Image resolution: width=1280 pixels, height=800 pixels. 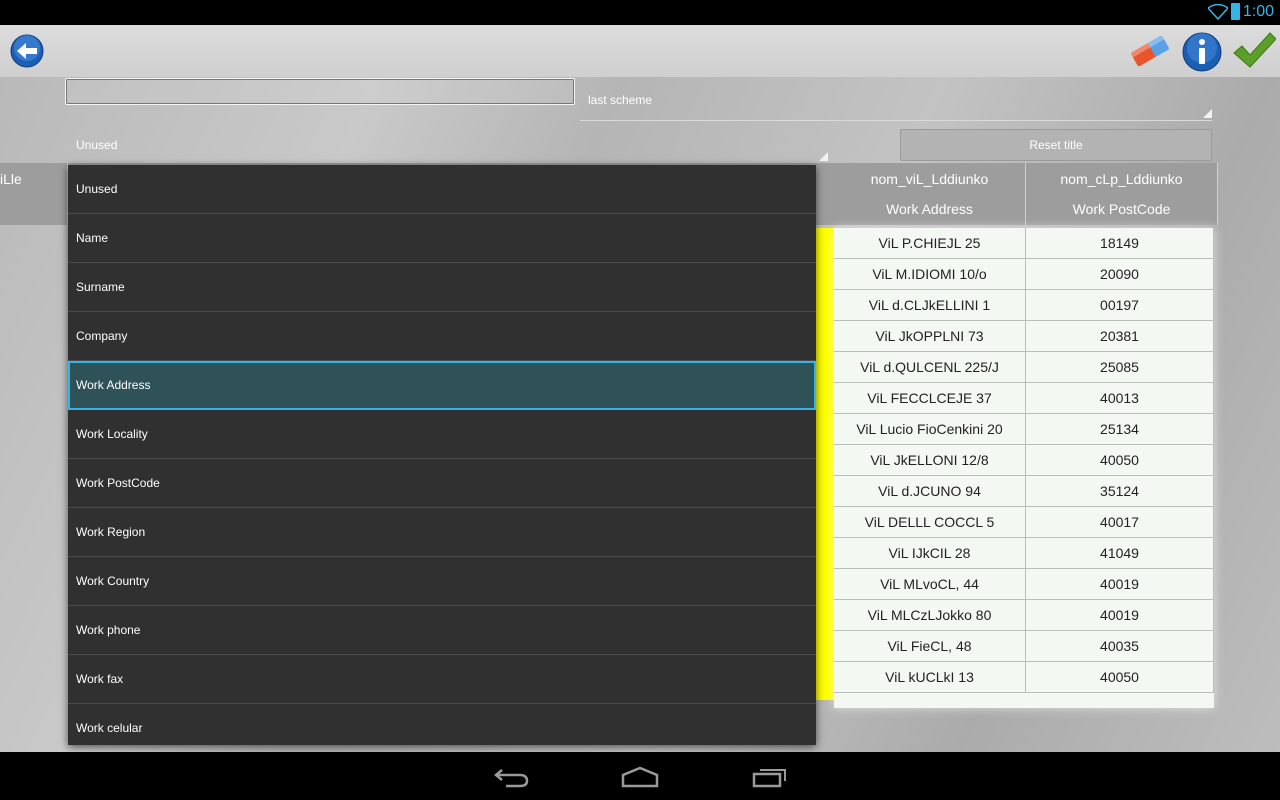 I want to click on column-field-name: Work Address, so click(x=929, y=209).